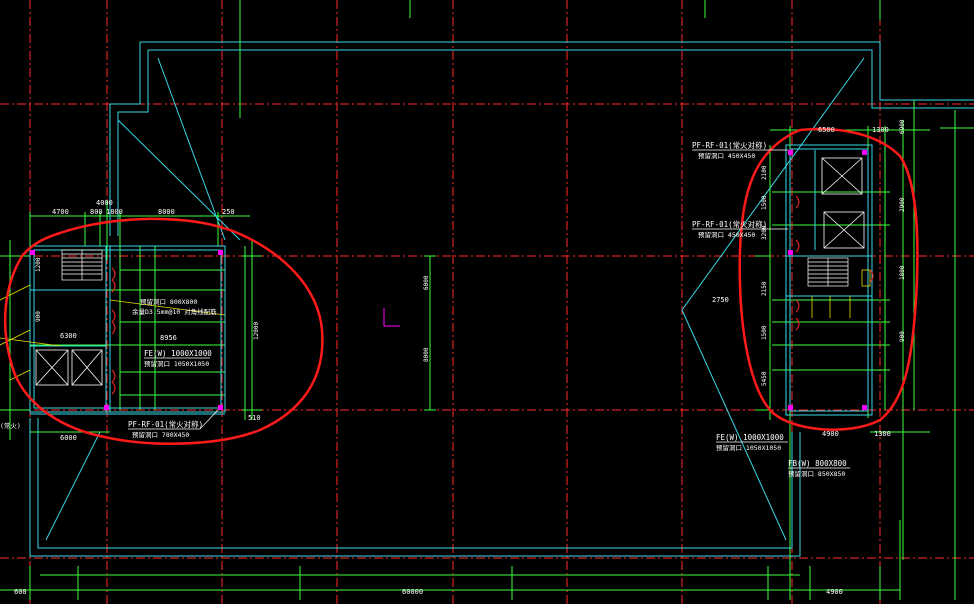 The height and width of the screenshot is (604, 974). What do you see at coordinates (902, 272) in the screenshot?
I see `dim-1800-right: 1800` at bounding box center [902, 272].